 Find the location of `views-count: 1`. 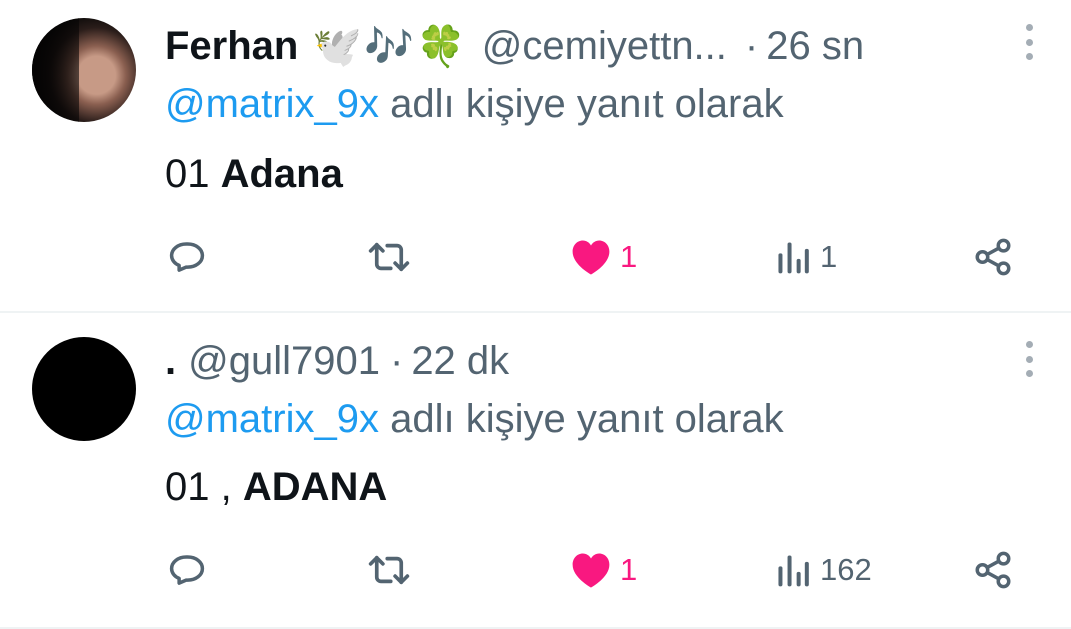

views-count: 1 is located at coordinates (829, 256).